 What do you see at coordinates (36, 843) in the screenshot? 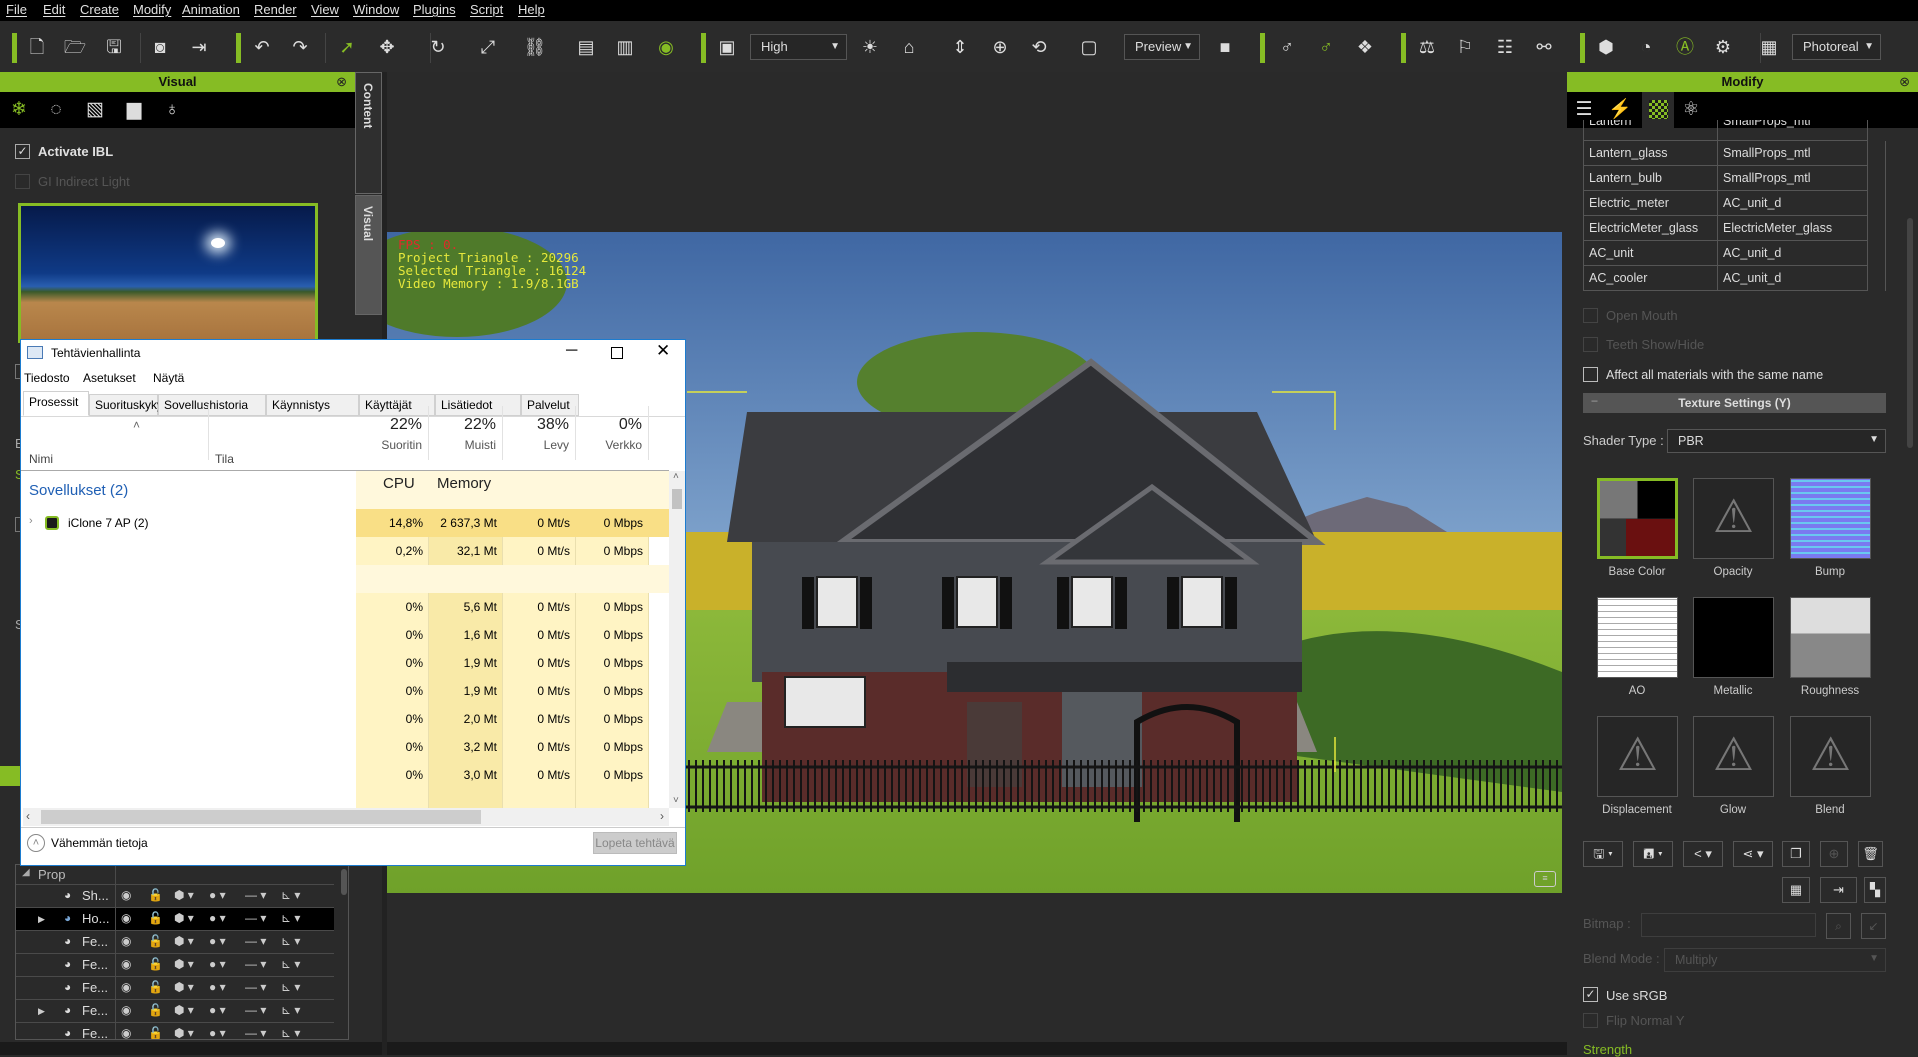
I see `chevron-up-circle-icon: ˄` at bounding box center [36, 843].